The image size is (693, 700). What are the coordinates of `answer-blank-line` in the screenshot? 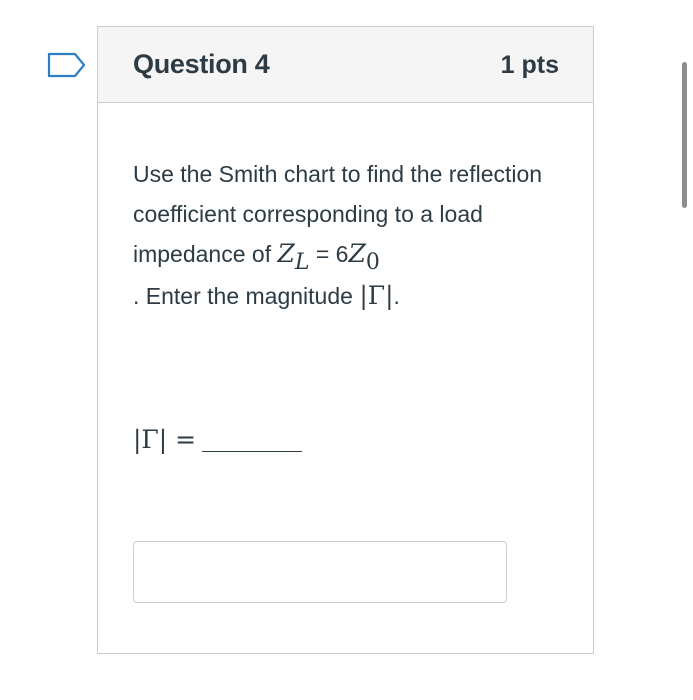 It's located at (252, 451).